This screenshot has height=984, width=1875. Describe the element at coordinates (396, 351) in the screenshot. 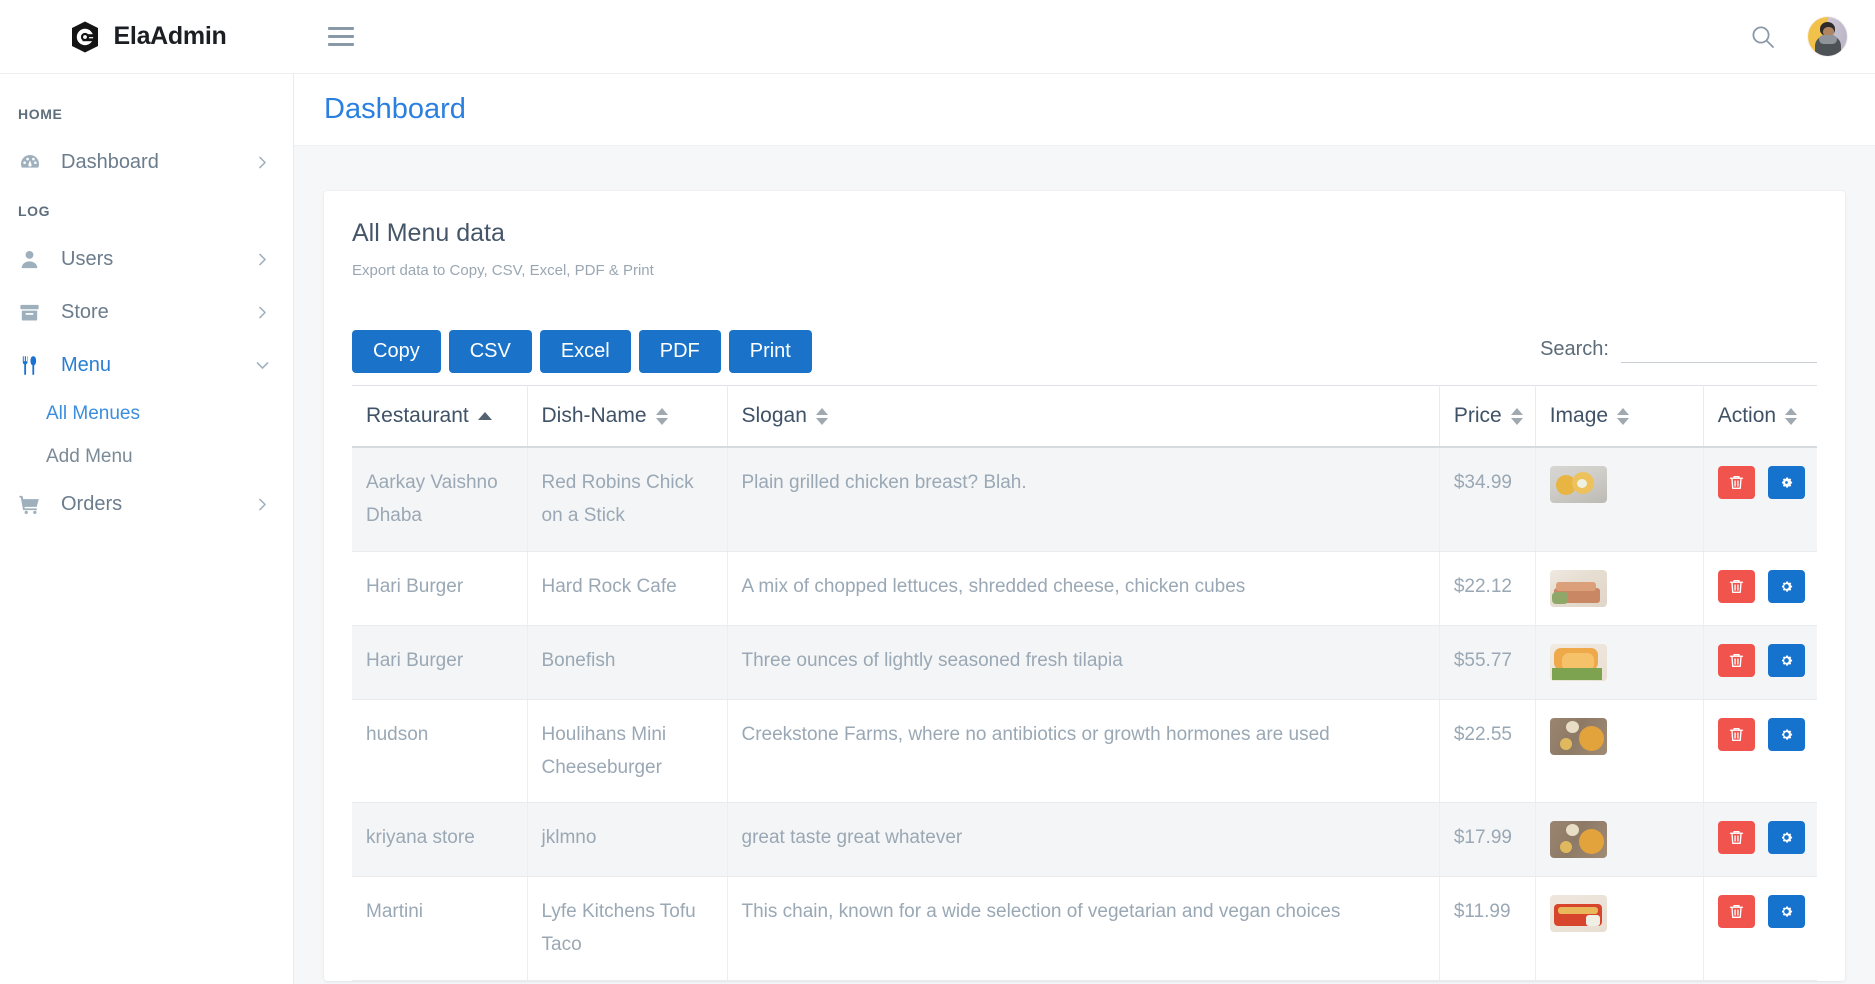

I see `copy-button: Copy` at that location.